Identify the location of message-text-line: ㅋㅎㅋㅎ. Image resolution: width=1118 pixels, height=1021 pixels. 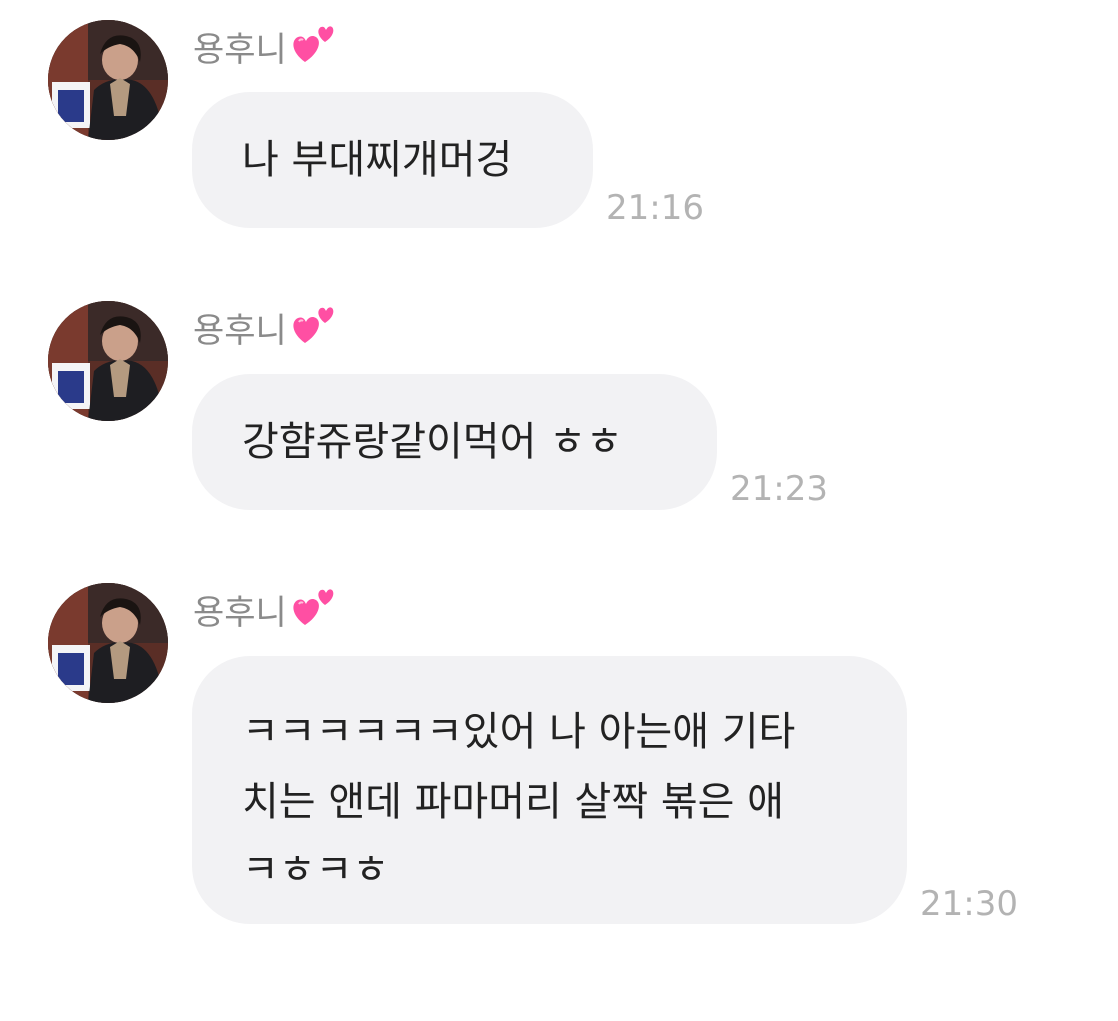
(316, 870).